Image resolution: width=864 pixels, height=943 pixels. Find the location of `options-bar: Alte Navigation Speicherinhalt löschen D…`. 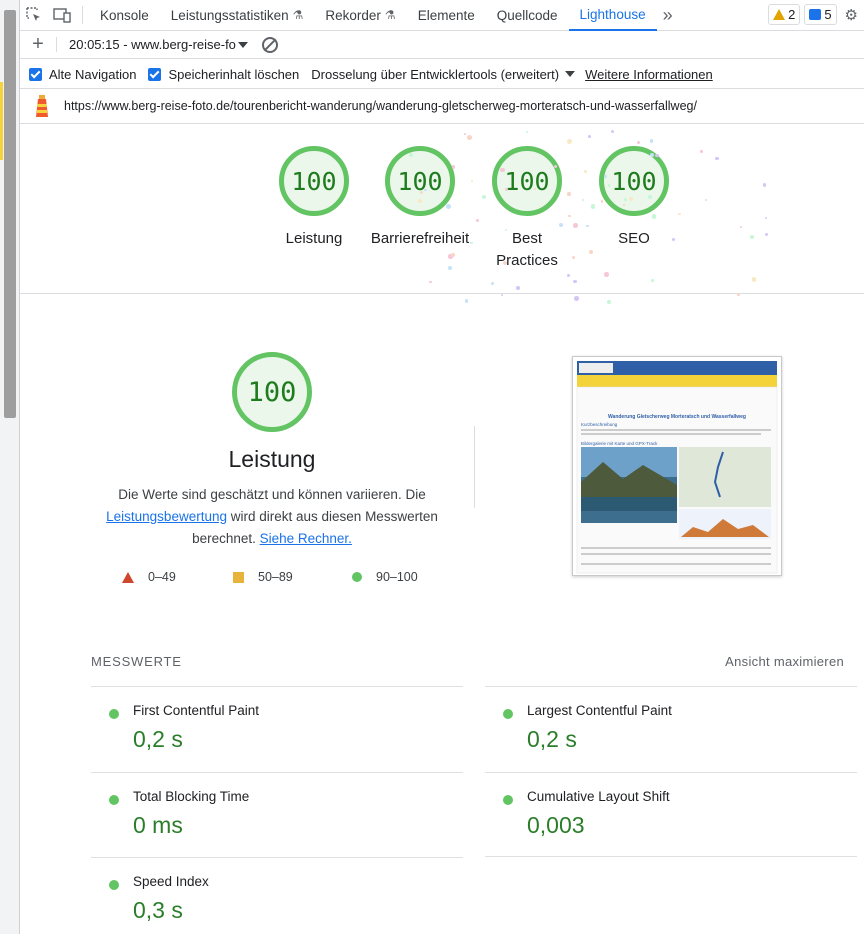

options-bar: Alte Navigation Speicherinhalt löschen D… is located at coordinates (442, 74).